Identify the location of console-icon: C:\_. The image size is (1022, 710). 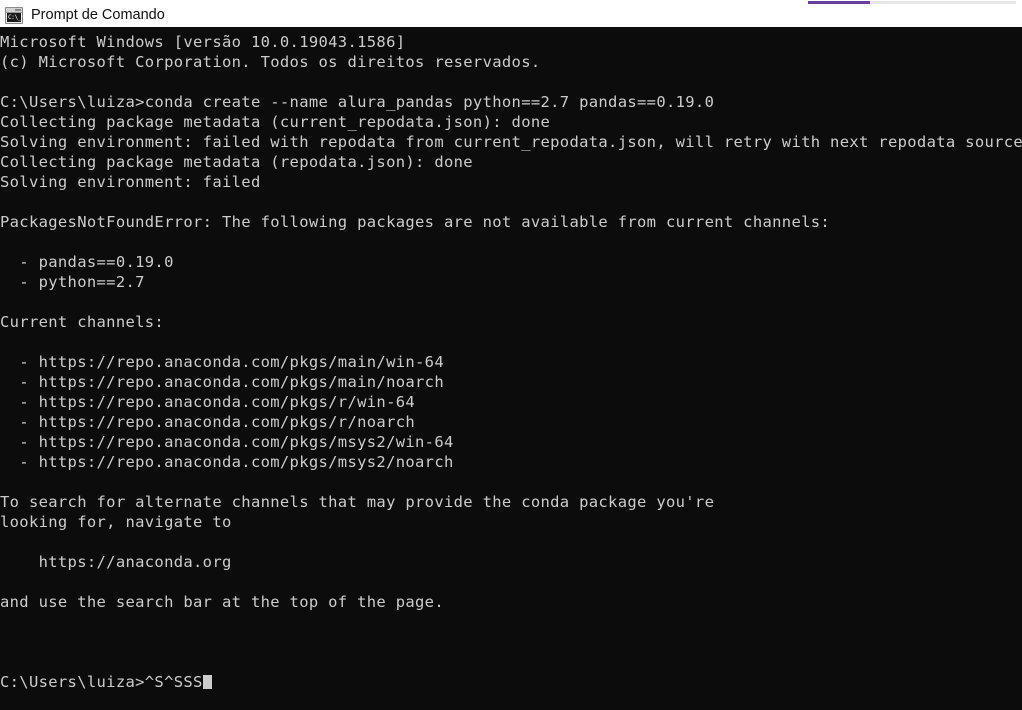
(14, 15).